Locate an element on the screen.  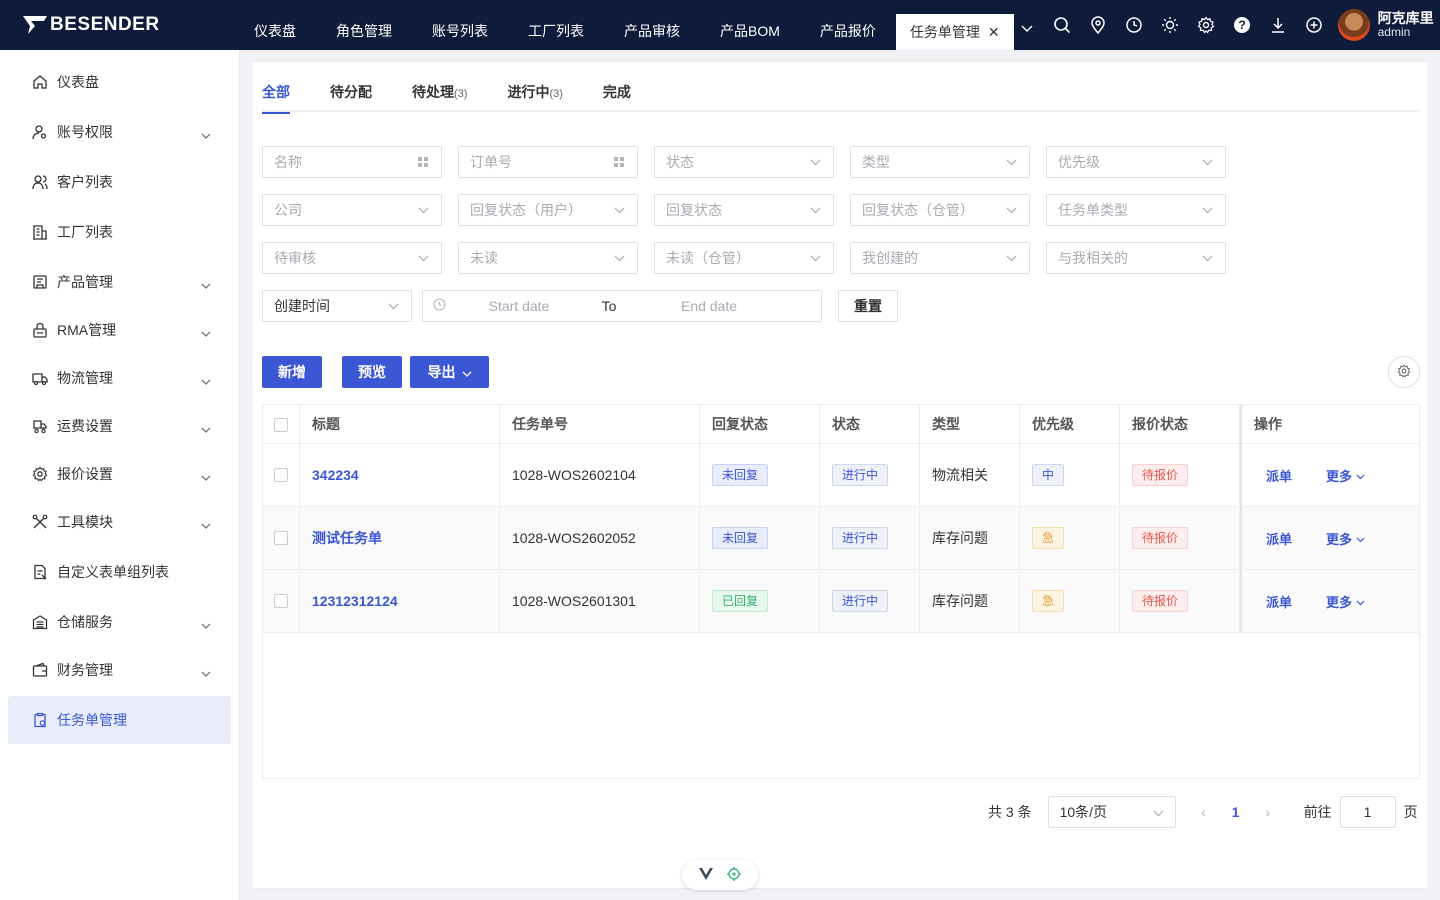
task-title-link: 342234 is located at coordinates (335, 475).